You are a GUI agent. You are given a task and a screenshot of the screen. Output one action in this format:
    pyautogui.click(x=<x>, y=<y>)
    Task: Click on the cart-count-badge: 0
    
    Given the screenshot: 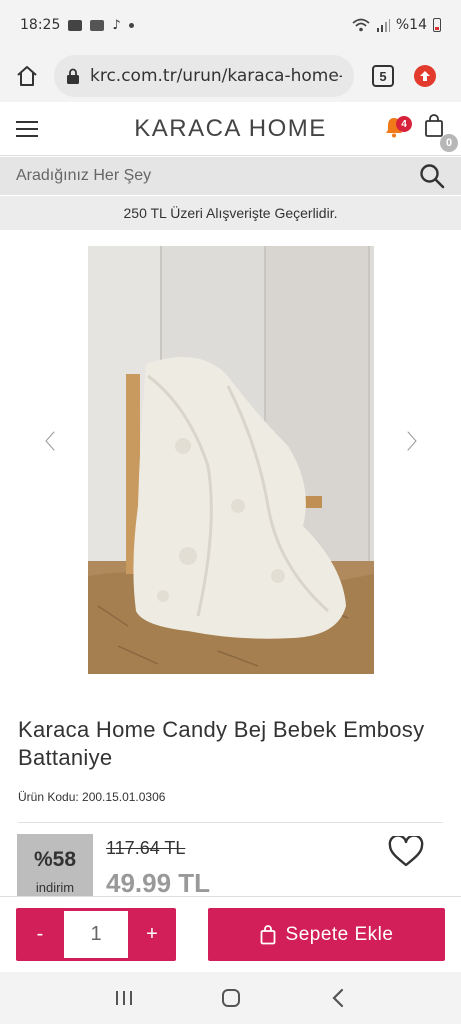 What is the action you would take?
    pyautogui.click(x=449, y=143)
    